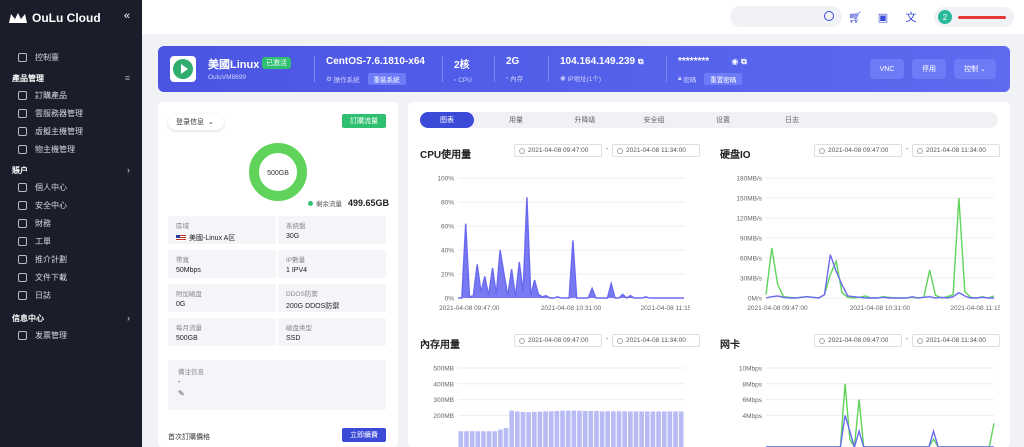 The height and width of the screenshot is (447, 1024). What do you see at coordinates (71, 205) in the screenshot?
I see `sidebar-item-security: 安全中心` at bounding box center [71, 205].